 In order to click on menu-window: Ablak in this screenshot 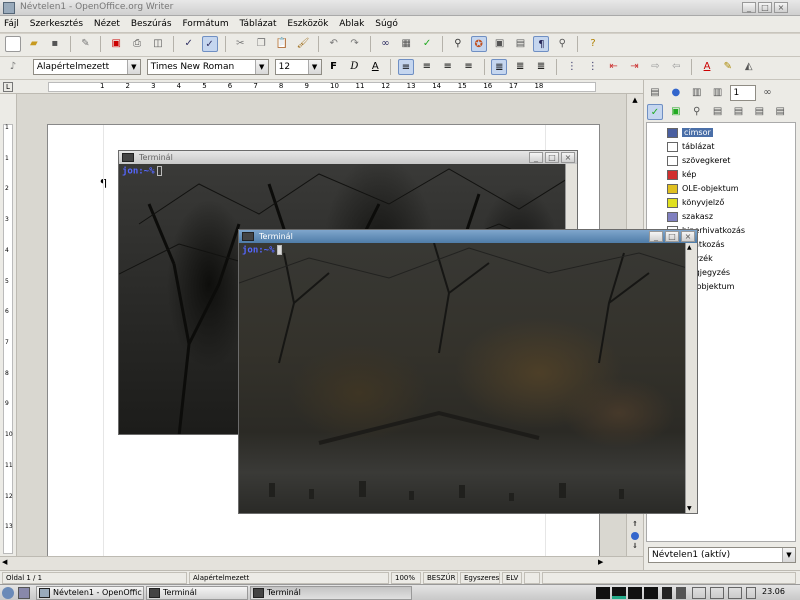, I will do `click(351, 22)`.